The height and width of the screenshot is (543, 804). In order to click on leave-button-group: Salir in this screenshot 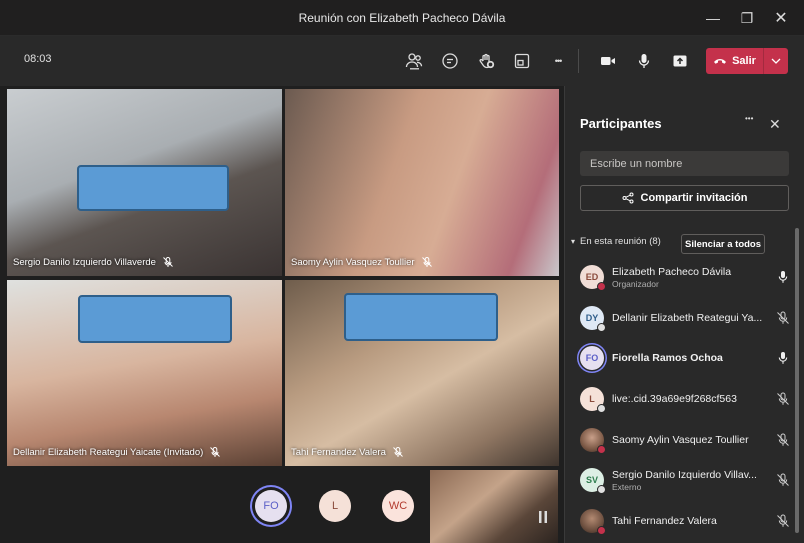, I will do `click(747, 61)`.